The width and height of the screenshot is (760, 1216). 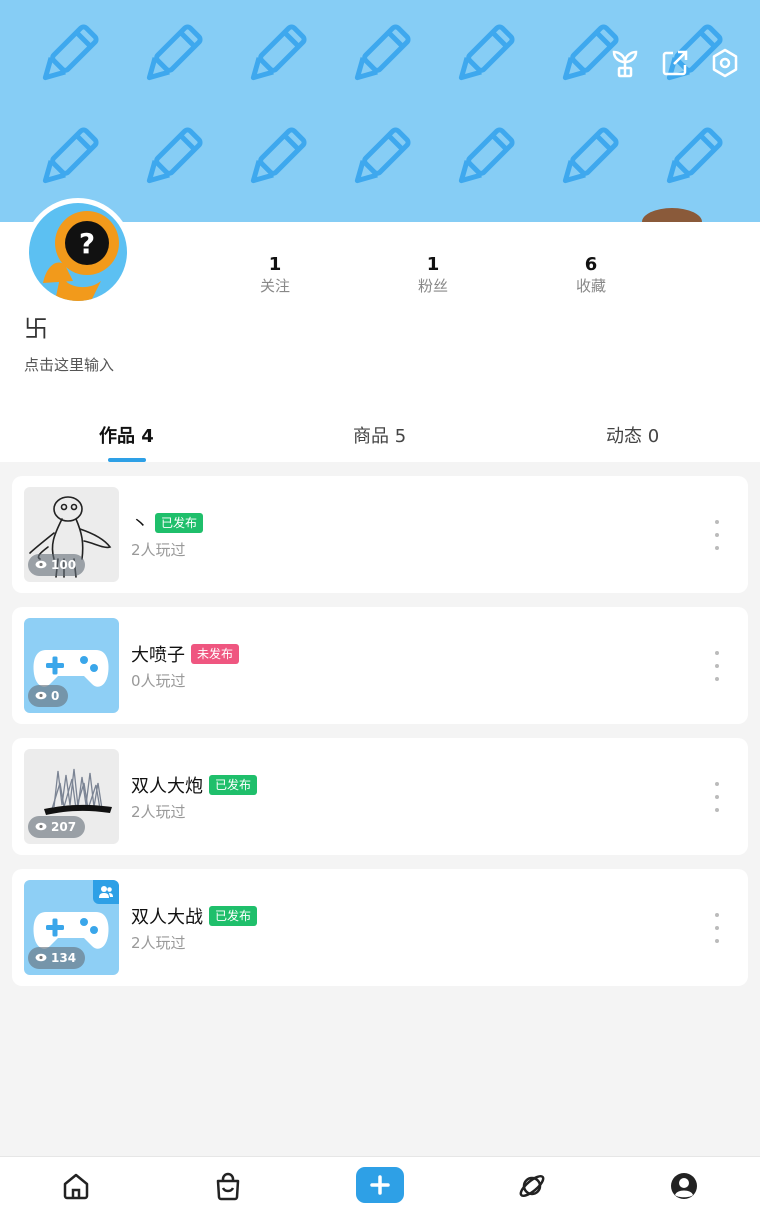 I want to click on view-count: 207, so click(x=57, y=827).